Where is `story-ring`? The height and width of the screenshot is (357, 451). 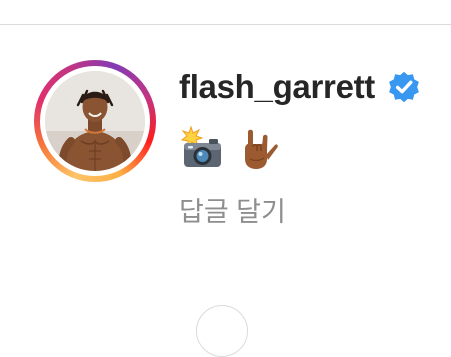 story-ring is located at coordinates (95, 121).